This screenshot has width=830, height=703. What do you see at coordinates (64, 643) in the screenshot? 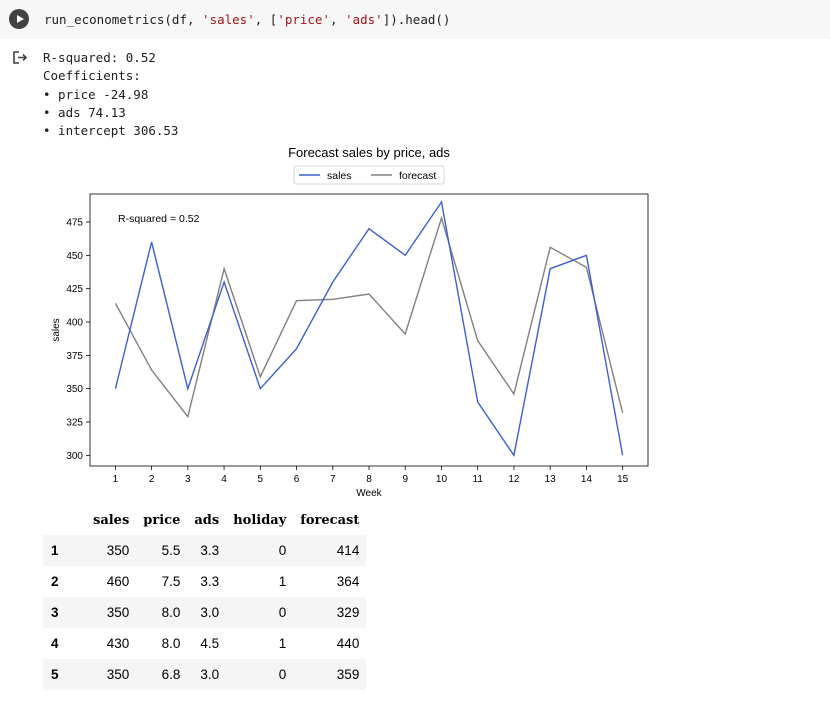
I see `row-index: 4` at bounding box center [64, 643].